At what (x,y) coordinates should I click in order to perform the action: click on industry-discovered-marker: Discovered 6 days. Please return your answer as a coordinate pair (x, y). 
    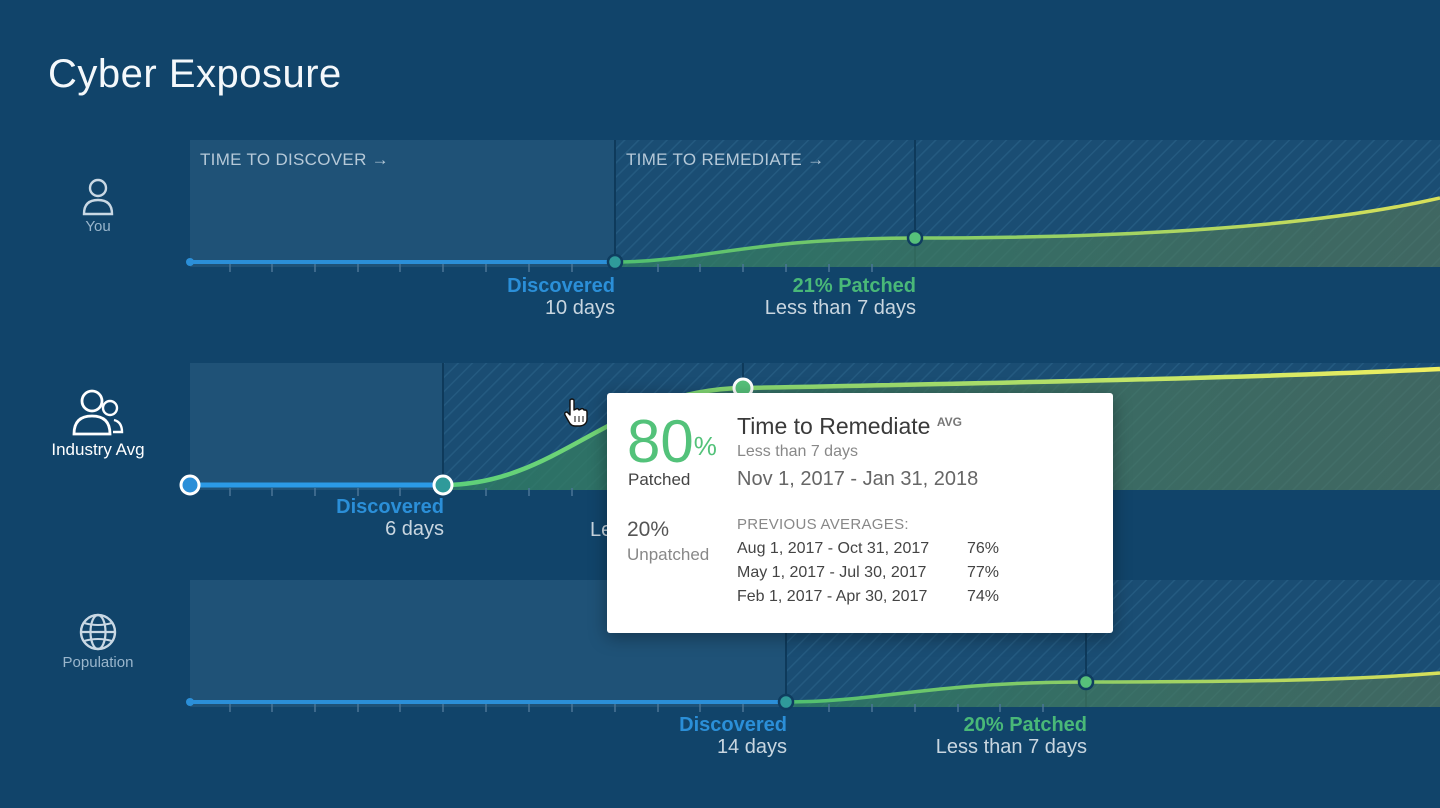
    Looking at the image, I should click on (390, 518).